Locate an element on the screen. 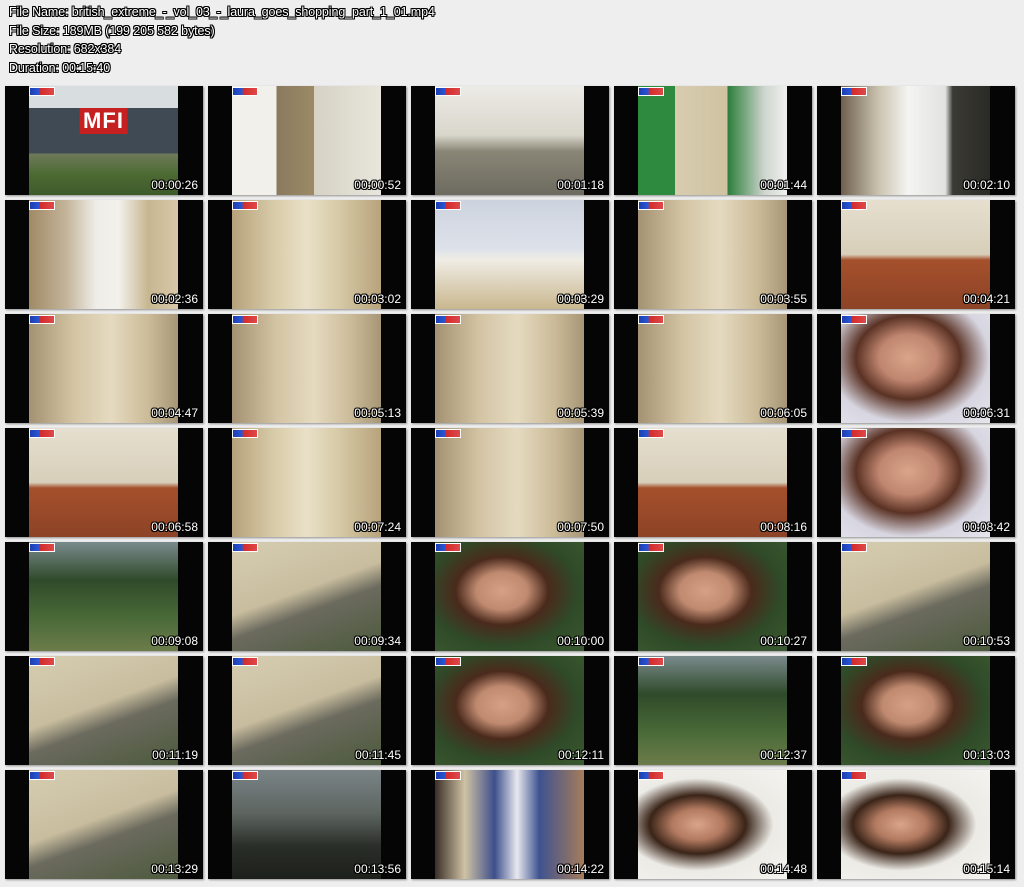 Image resolution: width=1024 pixels, height=887 pixels. thumbnail: 00:12:37 is located at coordinates (713, 710).